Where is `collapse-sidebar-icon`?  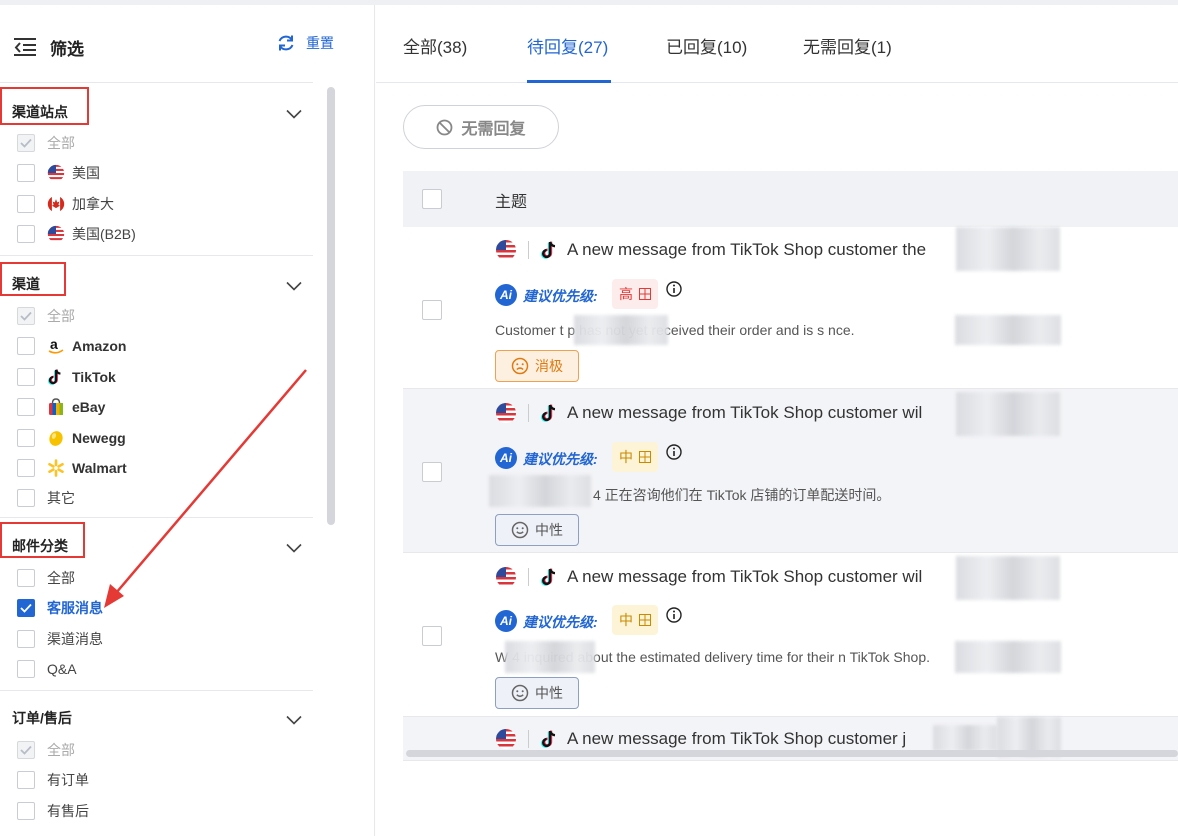
collapse-sidebar-icon is located at coordinates (25, 47).